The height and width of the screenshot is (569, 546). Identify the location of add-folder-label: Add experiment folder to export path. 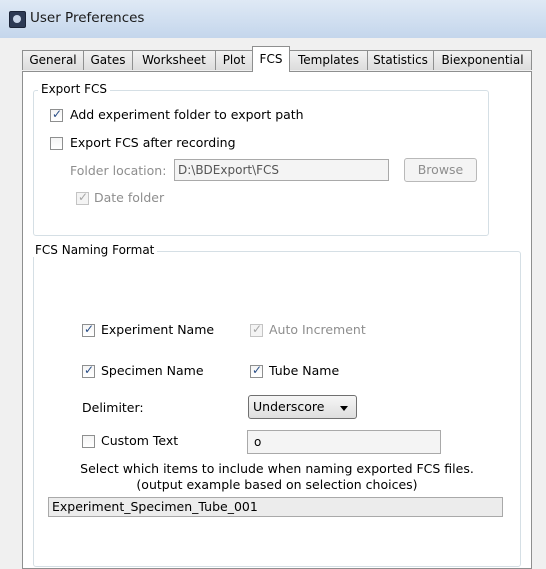
(187, 114).